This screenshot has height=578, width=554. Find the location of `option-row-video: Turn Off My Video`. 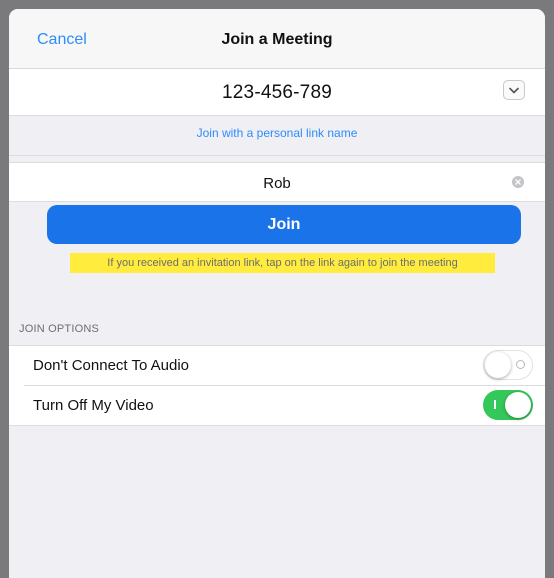

option-row-video: Turn Off My Video is located at coordinates (284, 405).